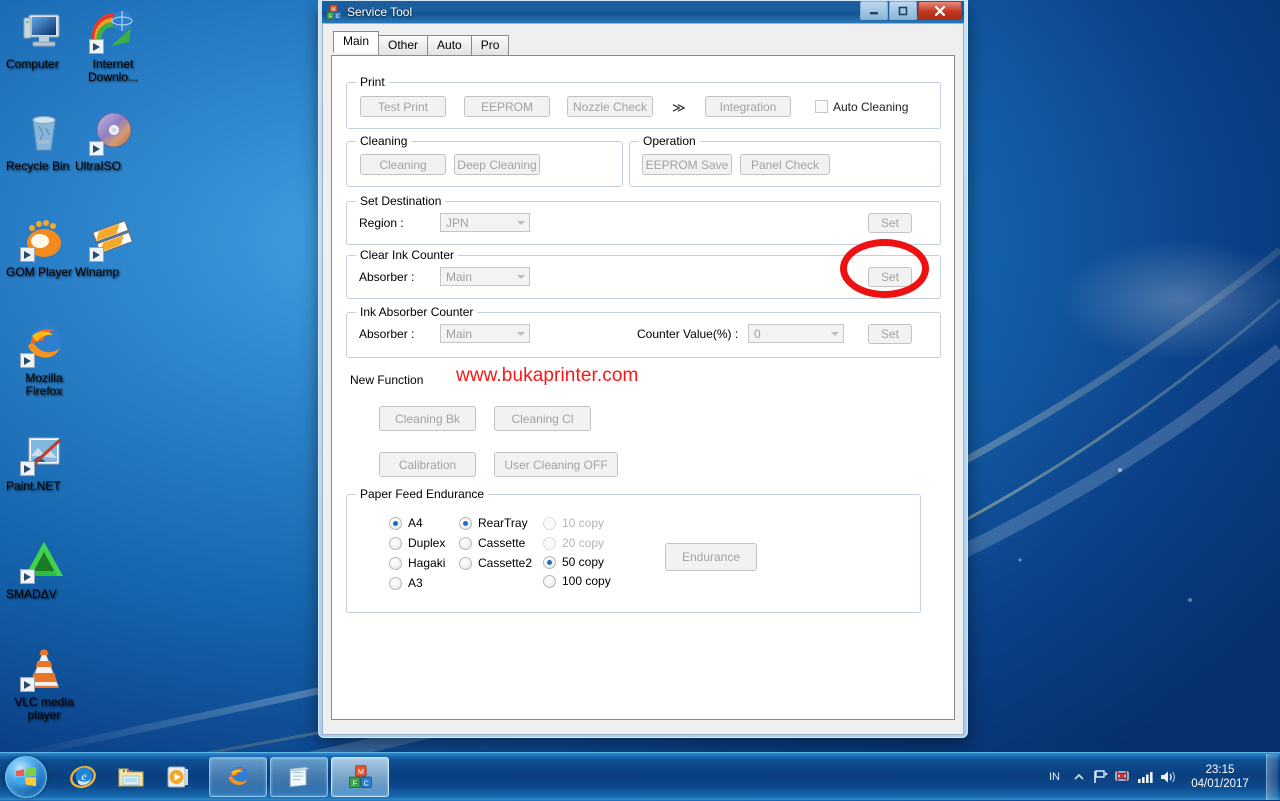 The height and width of the screenshot is (801, 1280). What do you see at coordinates (549, 562) in the screenshot?
I see `radio-50-copy` at bounding box center [549, 562].